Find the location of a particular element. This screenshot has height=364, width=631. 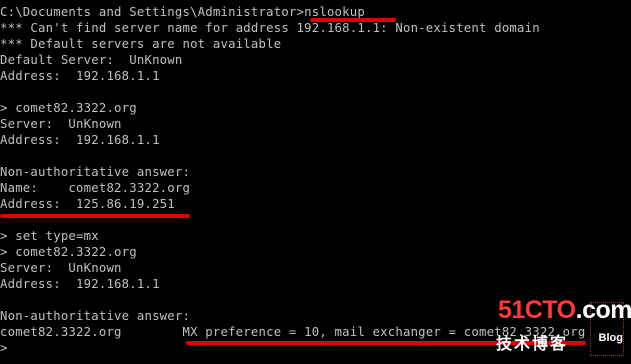

watermark-logo: 51CTO.com is located at coordinates (564, 310).